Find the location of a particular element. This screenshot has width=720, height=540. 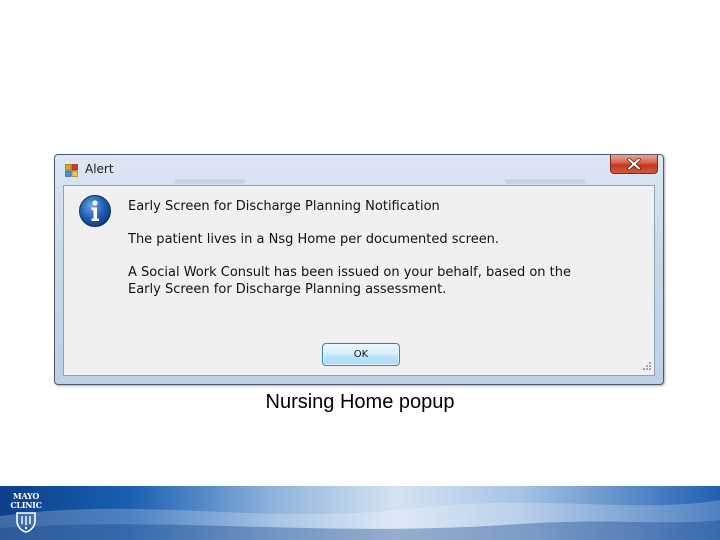

close-button is located at coordinates (634, 164).